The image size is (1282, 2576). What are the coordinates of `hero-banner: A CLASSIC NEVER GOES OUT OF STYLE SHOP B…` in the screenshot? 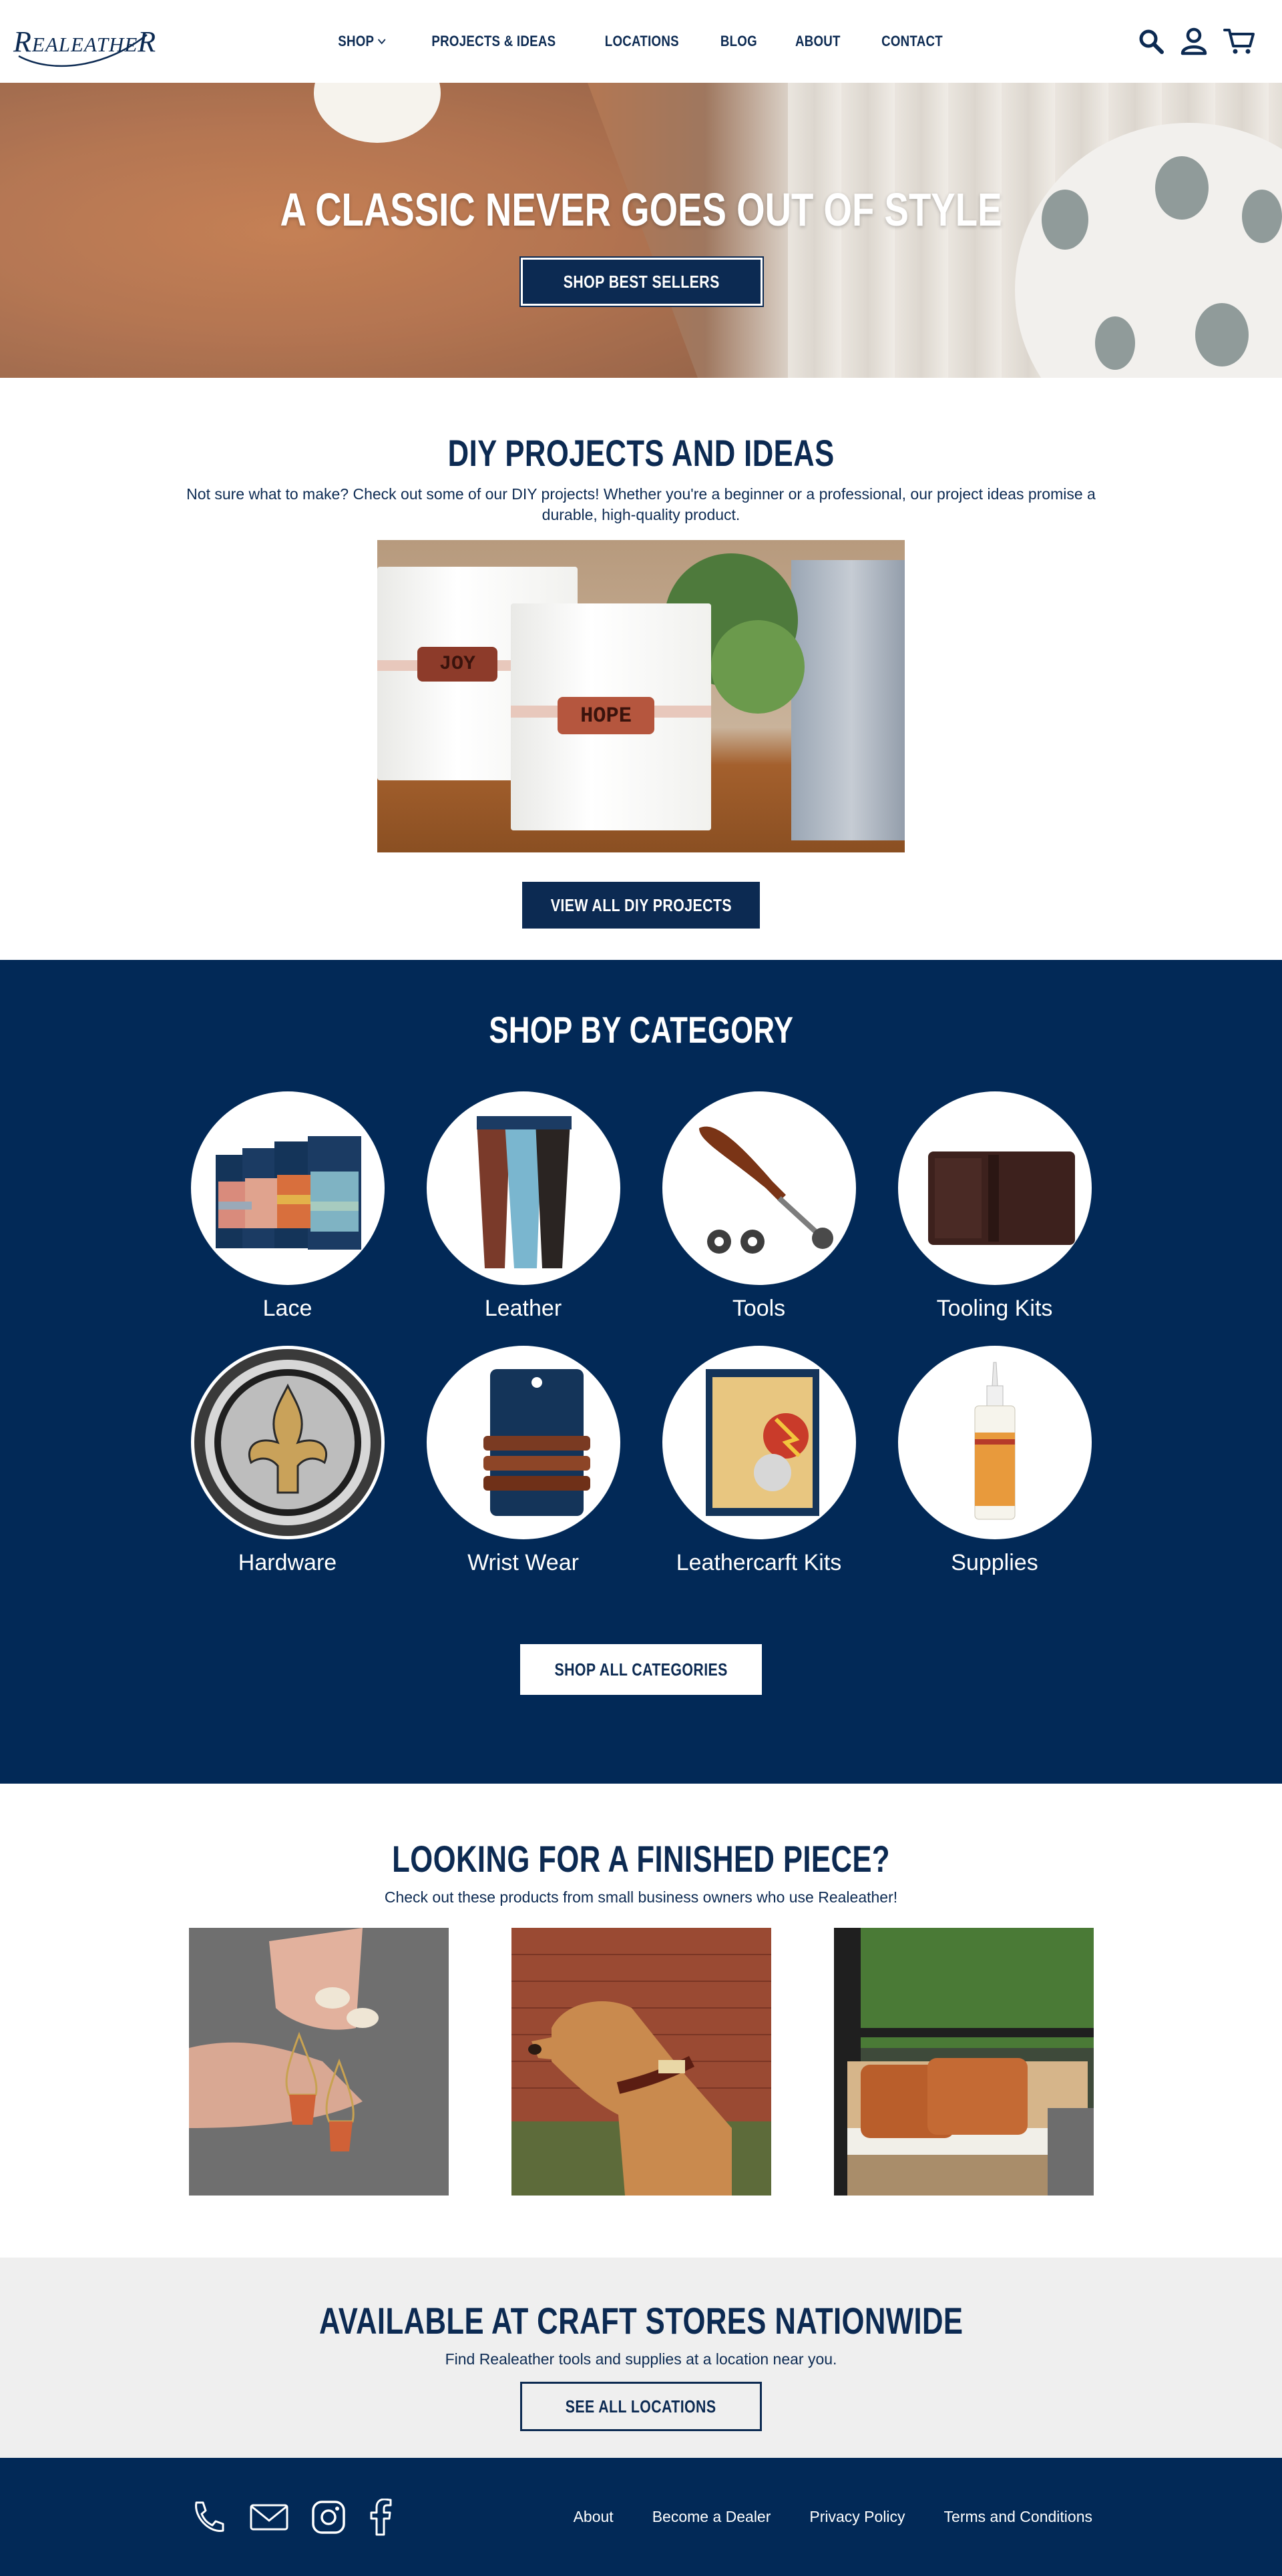 It's located at (641, 230).